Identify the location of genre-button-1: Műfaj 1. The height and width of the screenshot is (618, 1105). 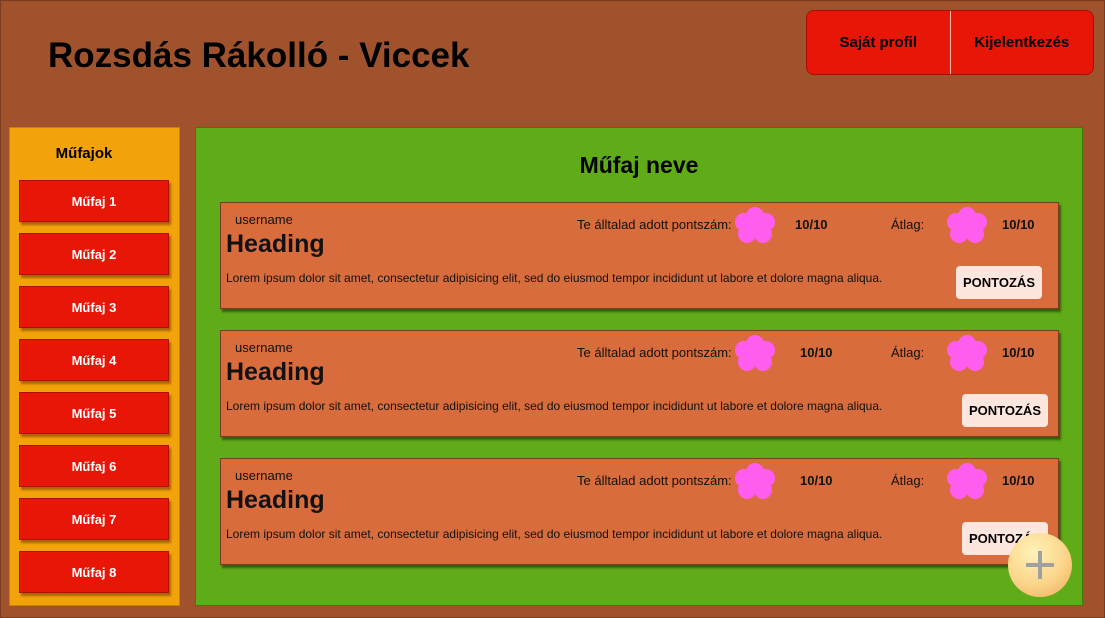
(94, 201).